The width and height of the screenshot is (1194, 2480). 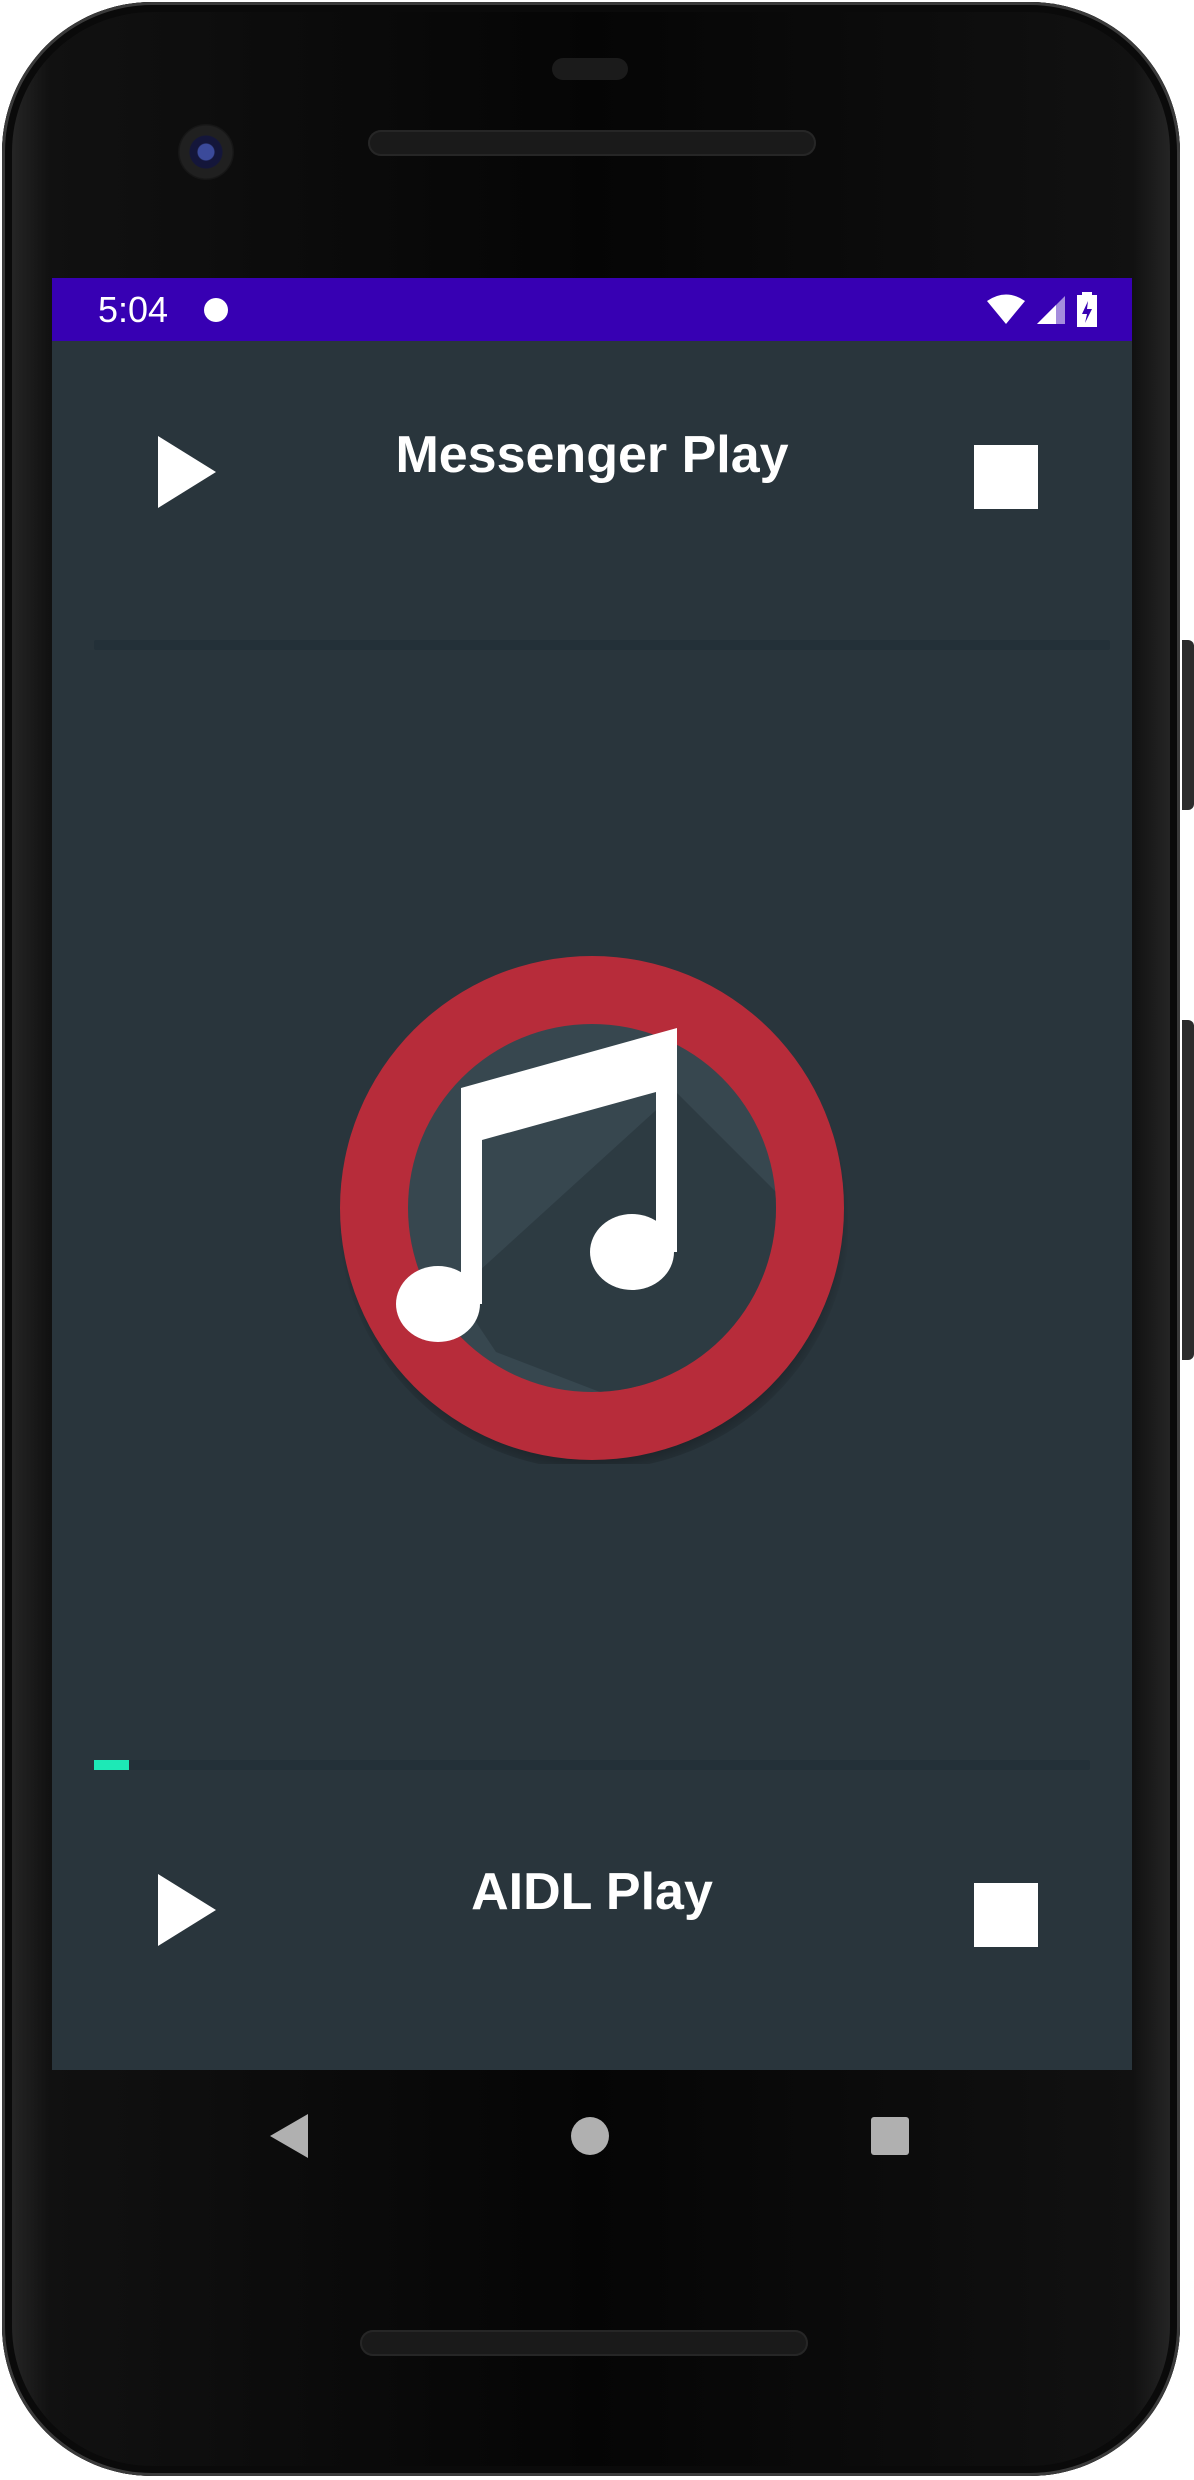 What do you see at coordinates (1051, 310) in the screenshot?
I see `signal-icon` at bounding box center [1051, 310].